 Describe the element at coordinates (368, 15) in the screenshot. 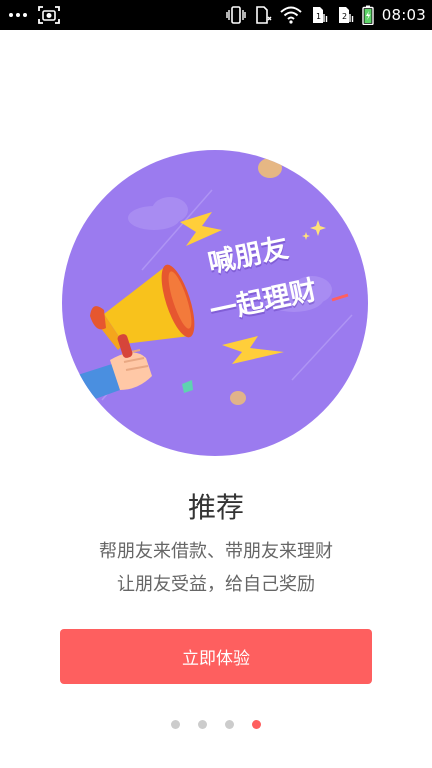

I see `battery-charging-icon` at that location.